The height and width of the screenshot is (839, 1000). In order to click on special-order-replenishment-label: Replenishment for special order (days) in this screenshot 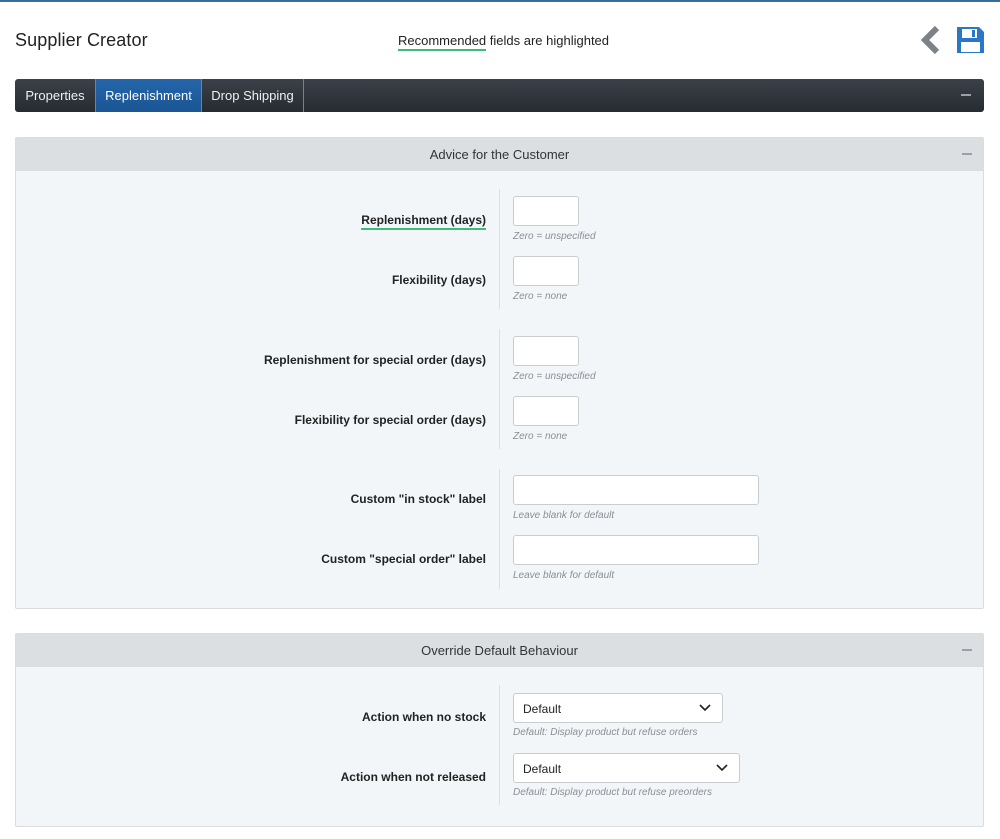, I will do `click(374, 360)`.